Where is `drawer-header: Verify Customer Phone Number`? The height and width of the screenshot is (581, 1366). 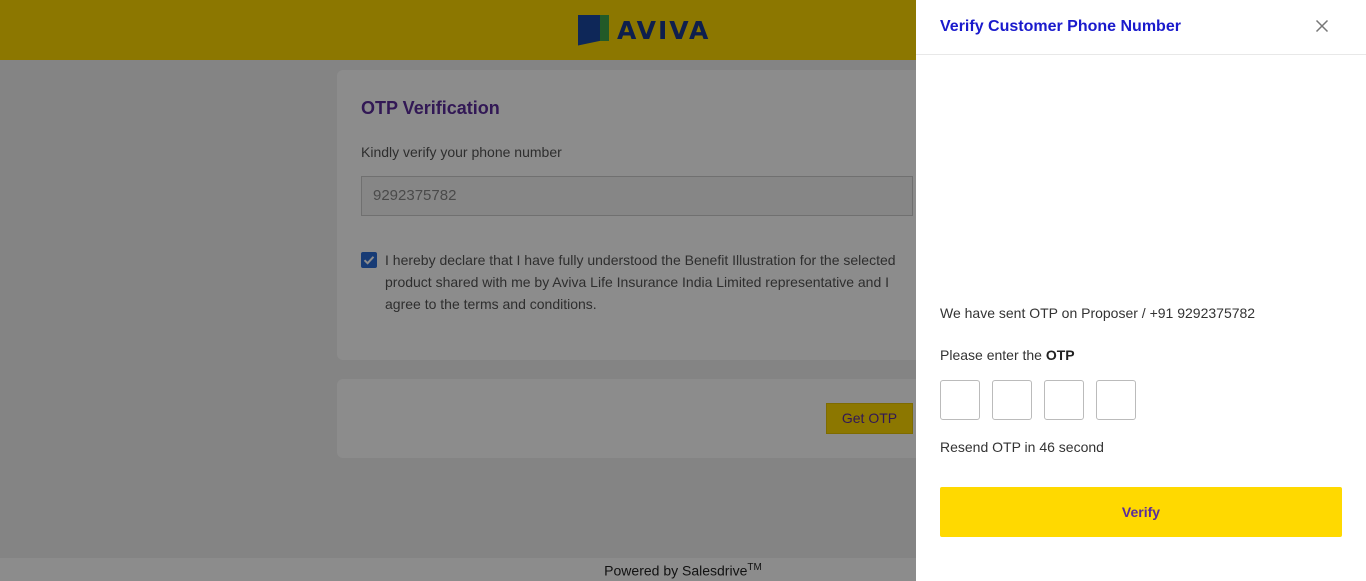
drawer-header: Verify Customer Phone Number is located at coordinates (1141, 27).